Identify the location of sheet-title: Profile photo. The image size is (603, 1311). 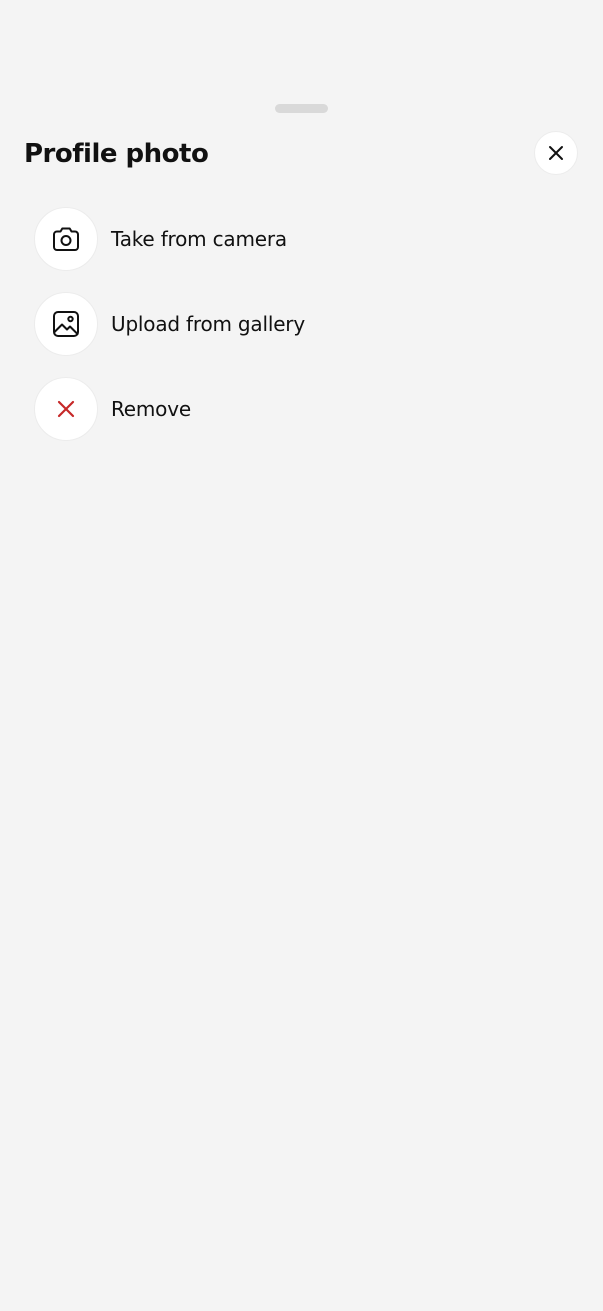
(116, 154).